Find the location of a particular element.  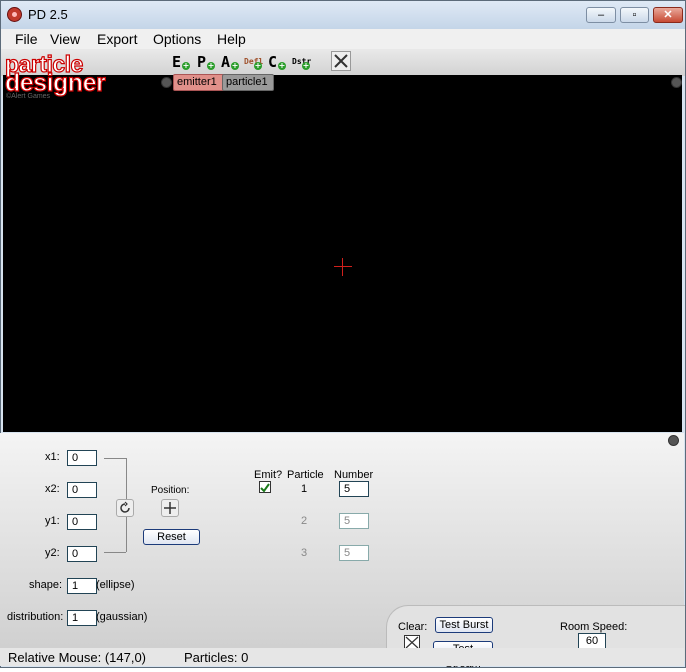

emitter-crosshair-icon is located at coordinates (343, 266).